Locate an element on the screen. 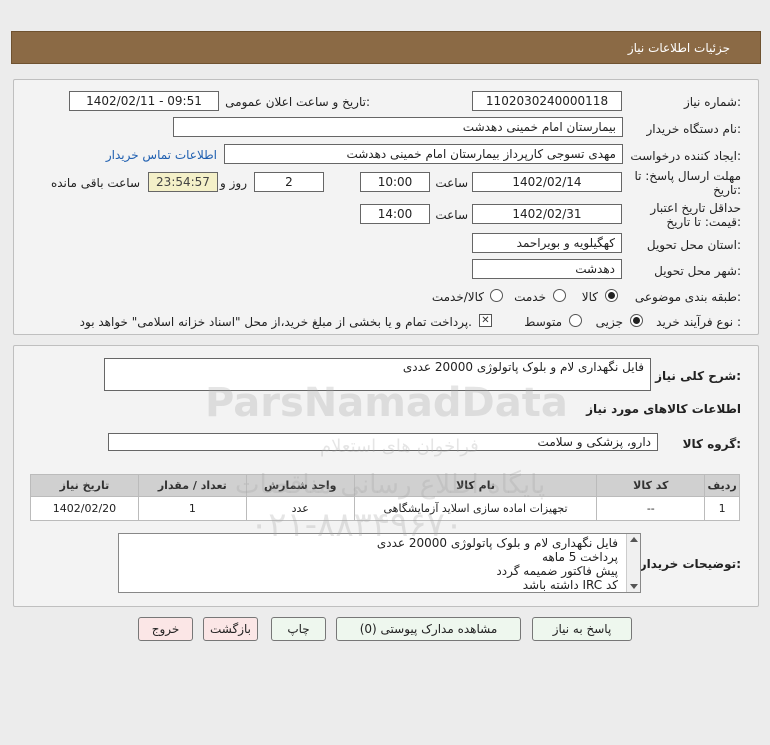  deadline-label-date: تاریخ: is located at coordinates (727, 190).